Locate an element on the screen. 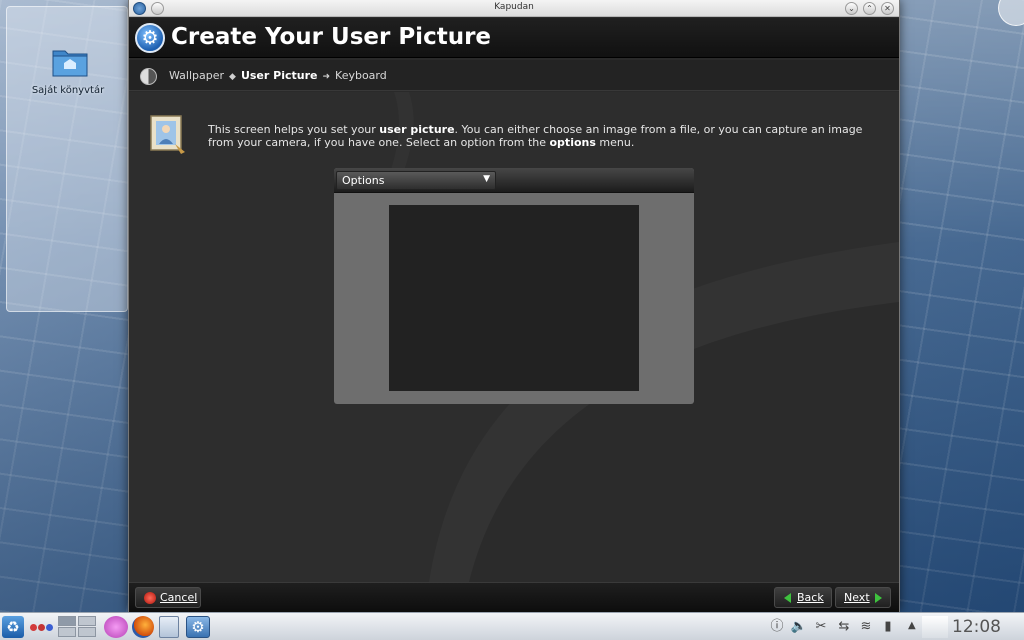 Image resolution: width=1024 pixels, height=640 pixels. options-dropdown: Options ▼ is located at coordinates (416, 180).